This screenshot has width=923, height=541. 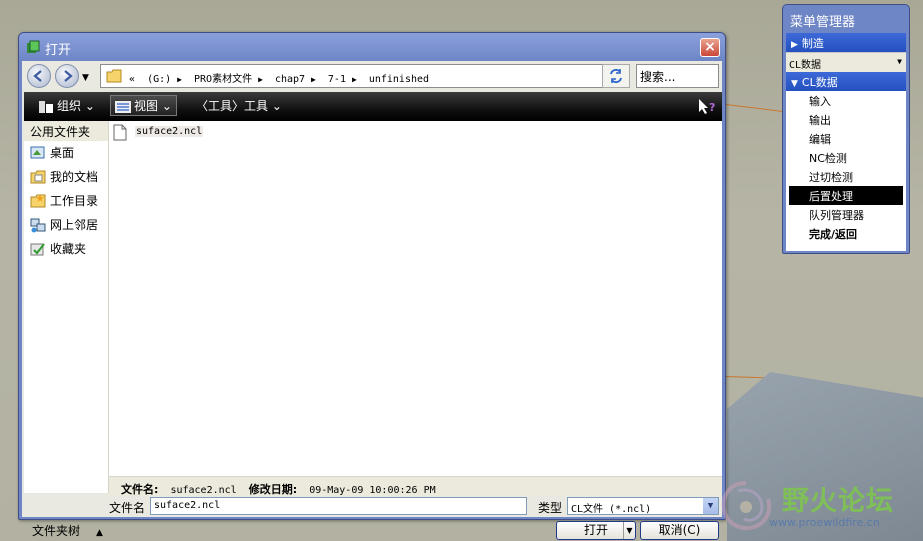 I want to click on back-button, so click(x=39, y=76).